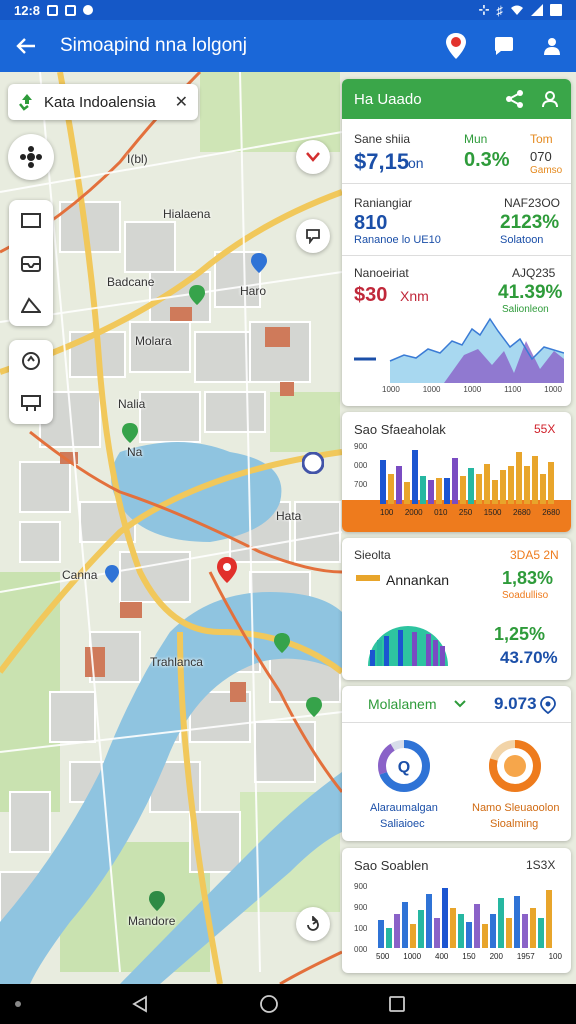 The image size is (576, 1024). What do you see at coordinates (382, 139) in the screenshot?
I see `stat-label: Sane shiia` at bounding box center [382, 139].